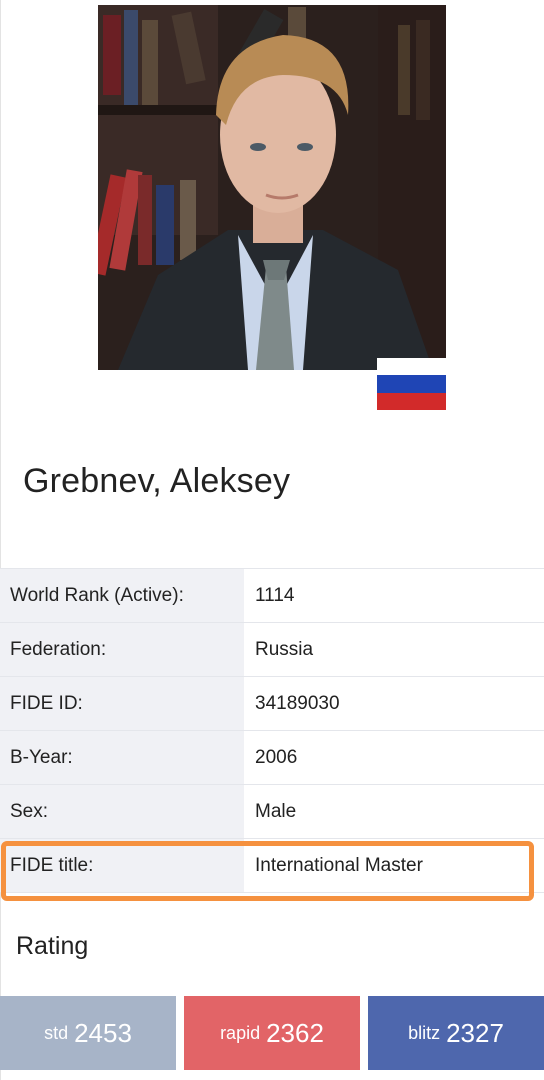 This screenshot has width=544, height=1080. Describe the element at coordinates (475, 1032) in the screenshot. I see `rating-value: 2327` at that location.